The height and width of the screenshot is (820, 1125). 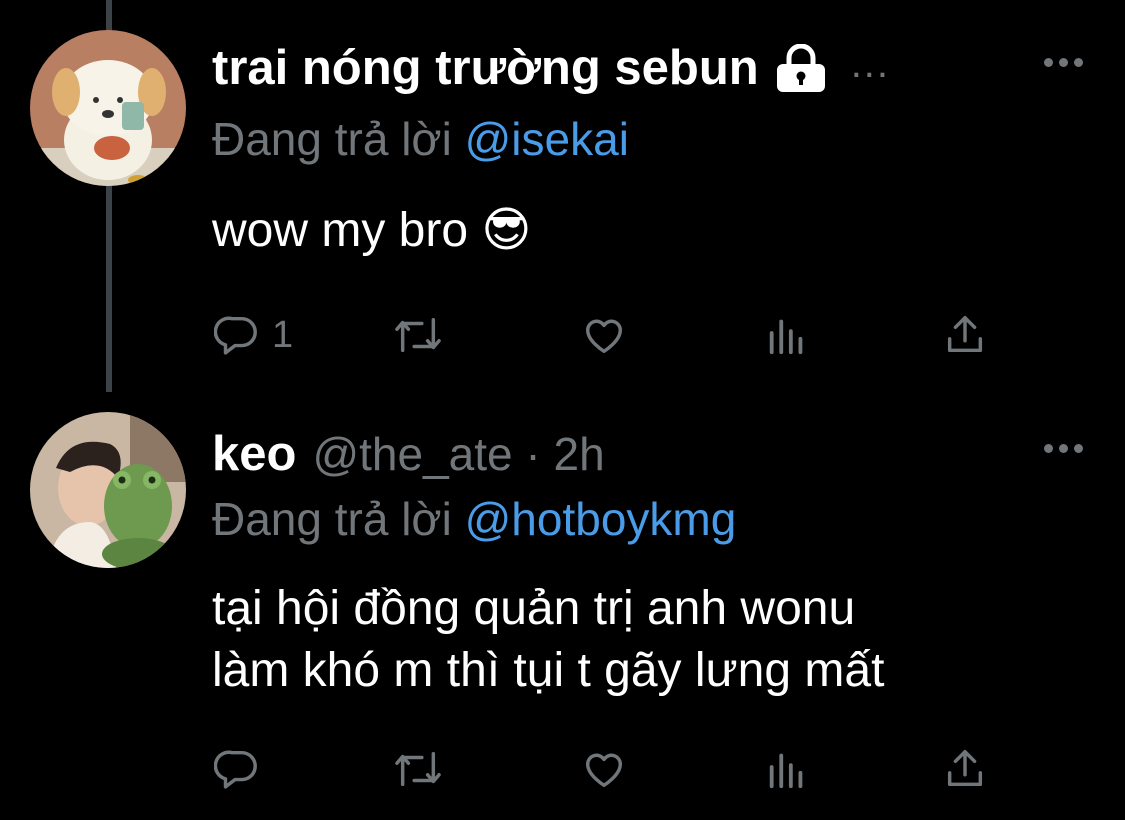 I want to click on reply-button: 1, so click(x=253, y=335).